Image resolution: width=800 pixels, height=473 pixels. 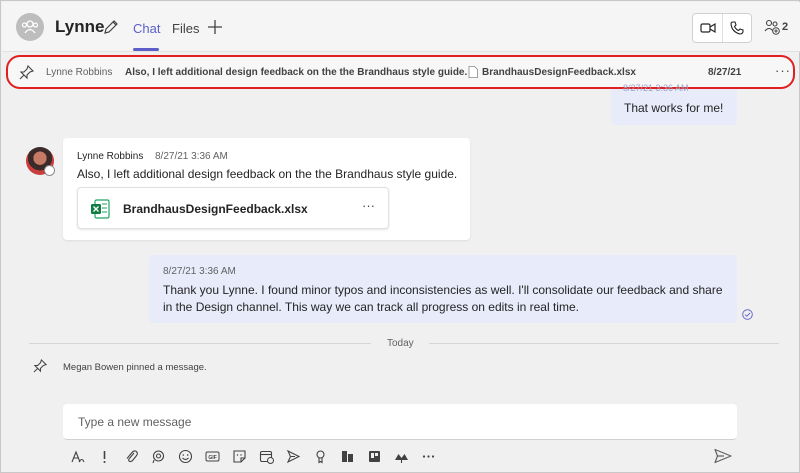 What do you see at coordinates (158, 456) in the screenshot?
I see `loop-icon` at bounding box center [158, 456].